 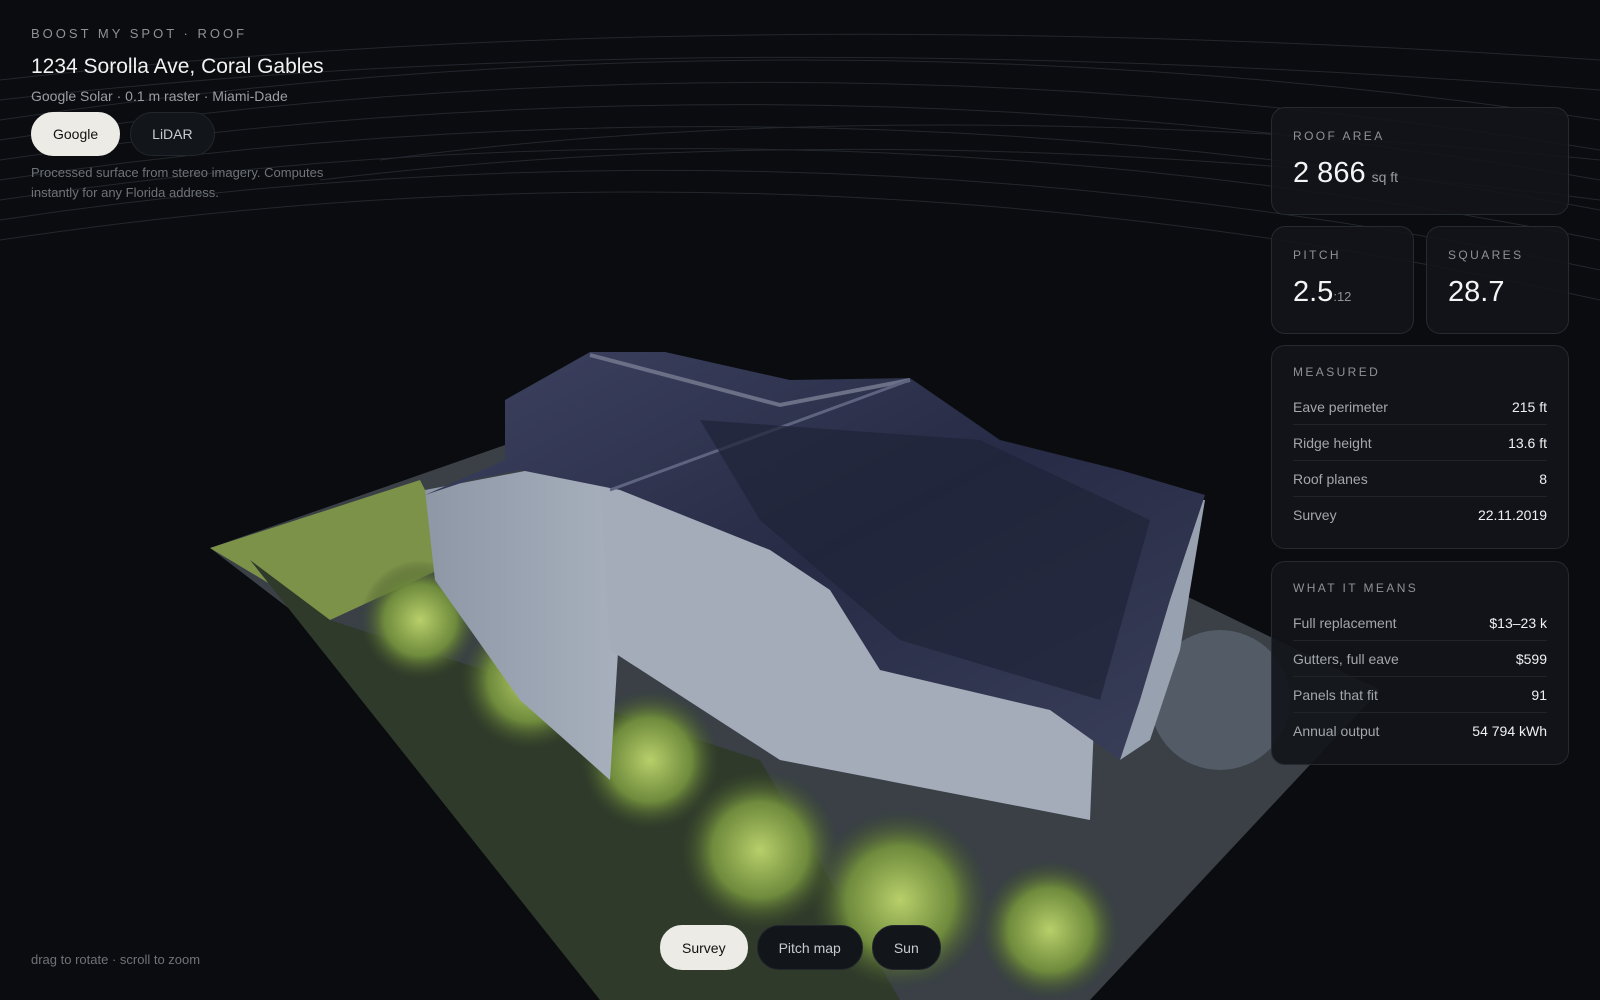 I want to click on estimate-row-gutters: Gutters, full eave $599, so click(x=1420, y=659).